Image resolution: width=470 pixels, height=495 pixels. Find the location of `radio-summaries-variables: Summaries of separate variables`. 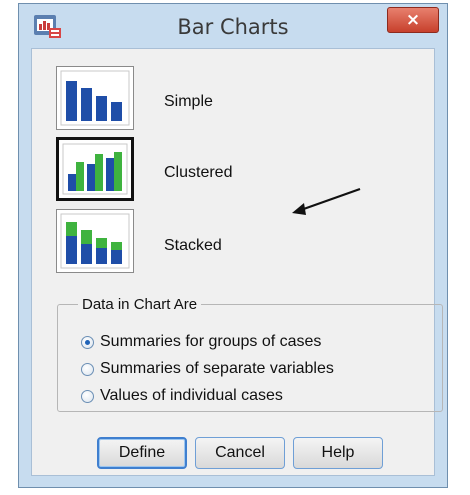

radio-summaries-variables: Summaries of separate variables is located at coordinates (207, 369).